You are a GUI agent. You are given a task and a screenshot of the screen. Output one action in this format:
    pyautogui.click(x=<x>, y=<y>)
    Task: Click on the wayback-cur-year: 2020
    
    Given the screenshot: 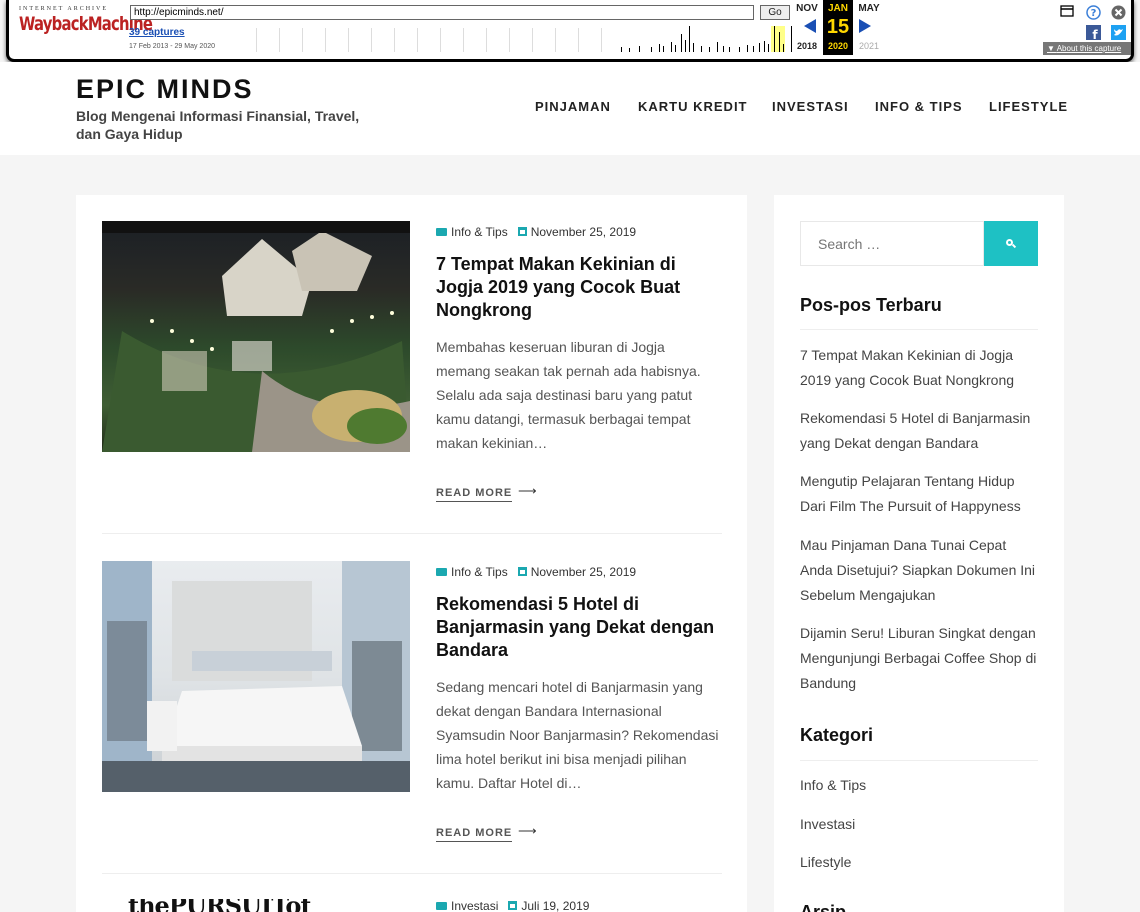 What is the action you would take?
    pyautogui.click(x=838, y=46)
    